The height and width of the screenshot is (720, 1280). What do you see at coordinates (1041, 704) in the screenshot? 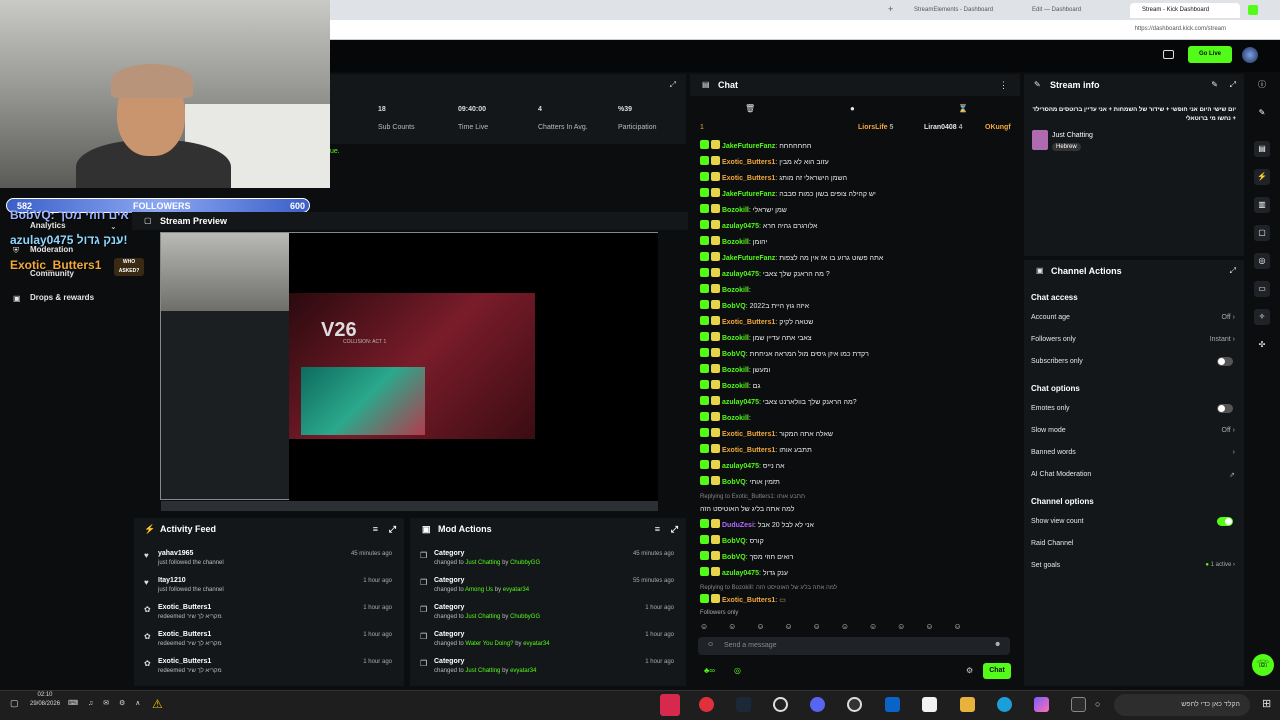
I see `copilot-app-icon` at bounding box center [1041, 704].